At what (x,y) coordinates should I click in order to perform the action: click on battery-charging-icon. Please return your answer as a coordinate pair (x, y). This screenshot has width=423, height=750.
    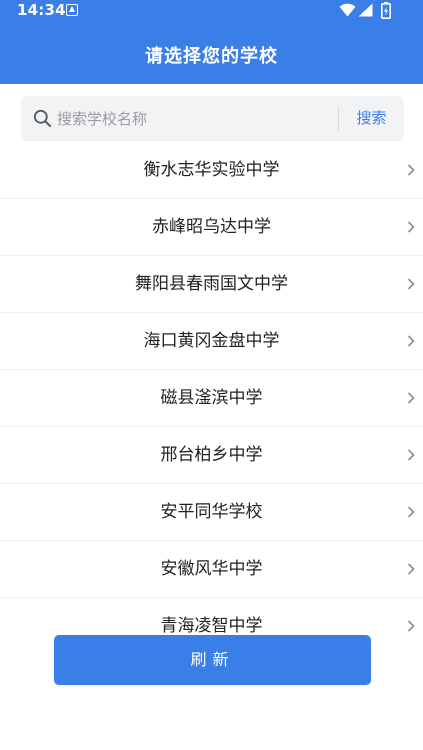
    Looking at the image, I should click on (386, 10).